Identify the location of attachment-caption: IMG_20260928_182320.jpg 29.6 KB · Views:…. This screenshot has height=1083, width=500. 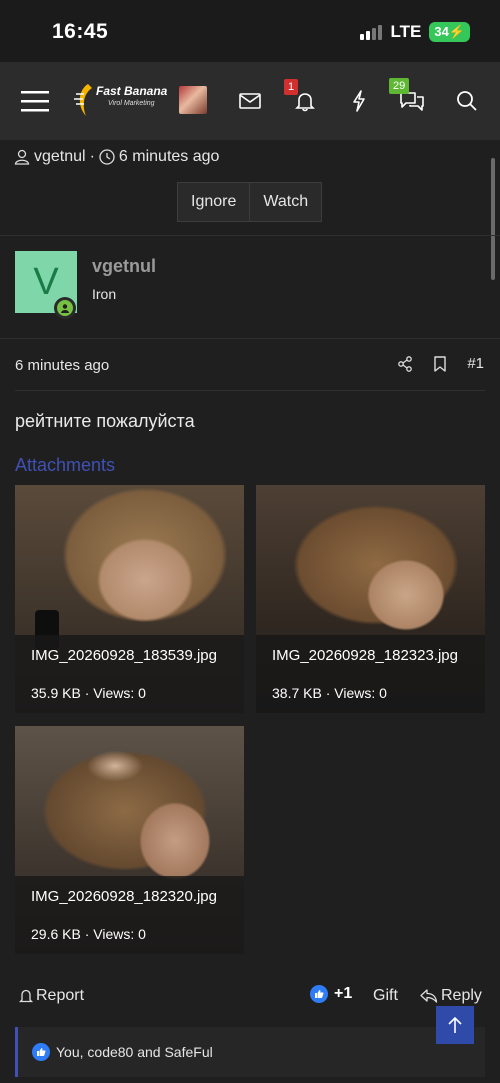
(129, 915).